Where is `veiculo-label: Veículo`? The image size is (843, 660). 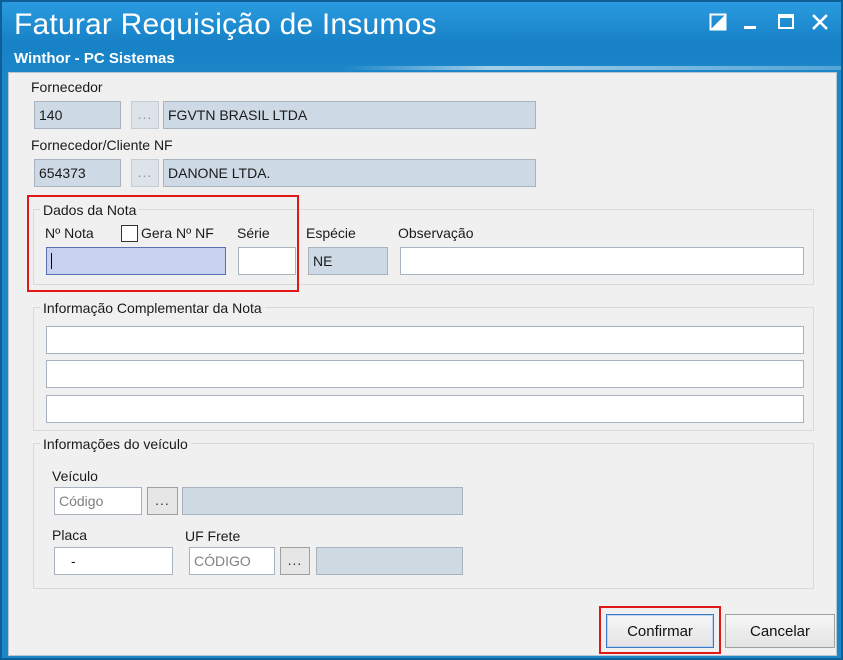 veiculo-label: Veículo is located at coordinates (75, 476).